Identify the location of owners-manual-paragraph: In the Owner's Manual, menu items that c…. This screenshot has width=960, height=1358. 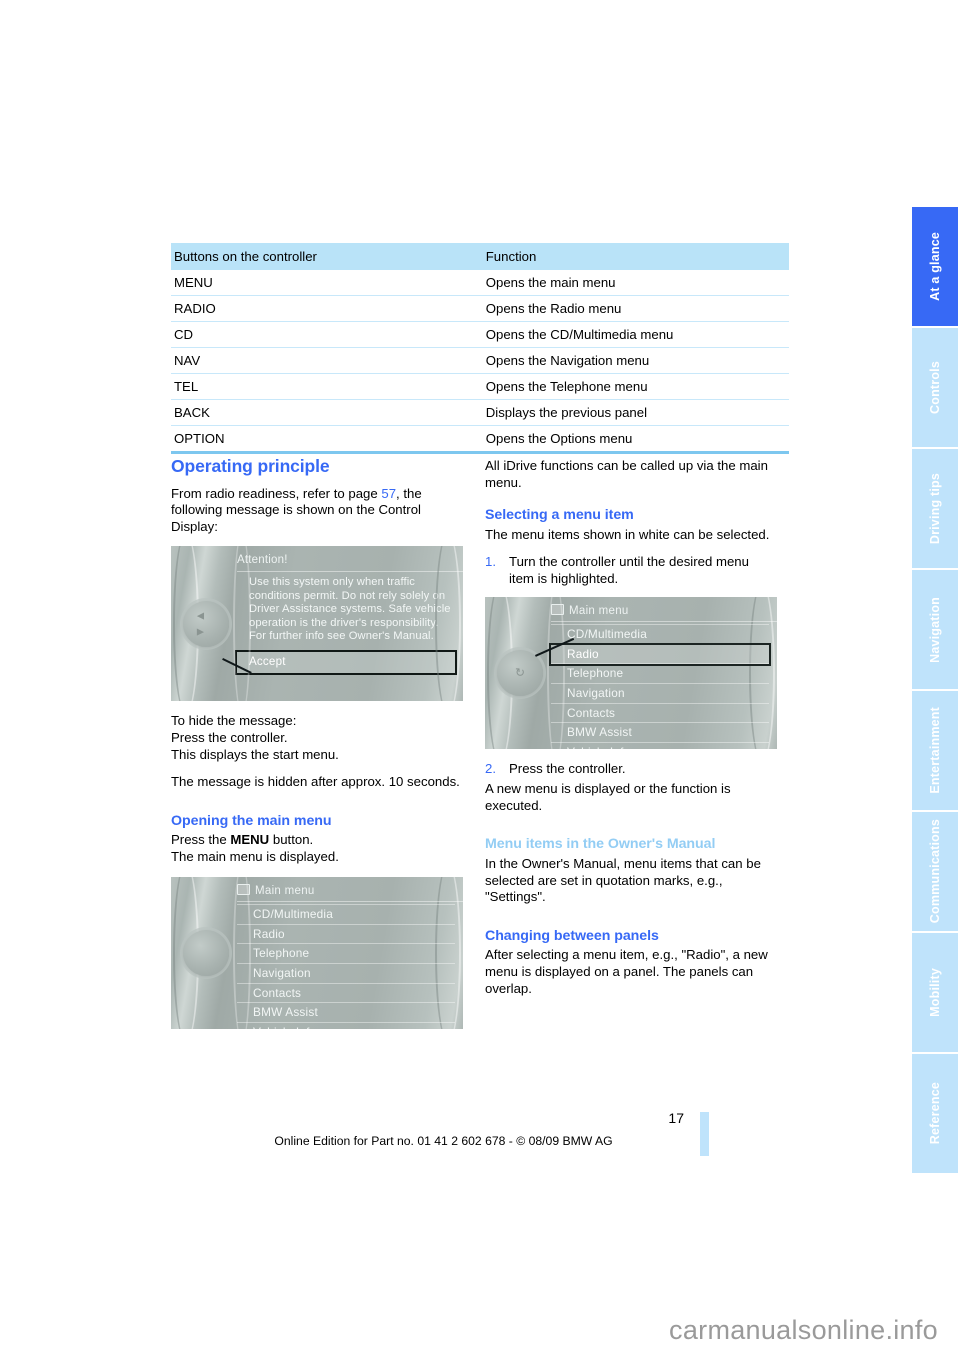
(623, 880).